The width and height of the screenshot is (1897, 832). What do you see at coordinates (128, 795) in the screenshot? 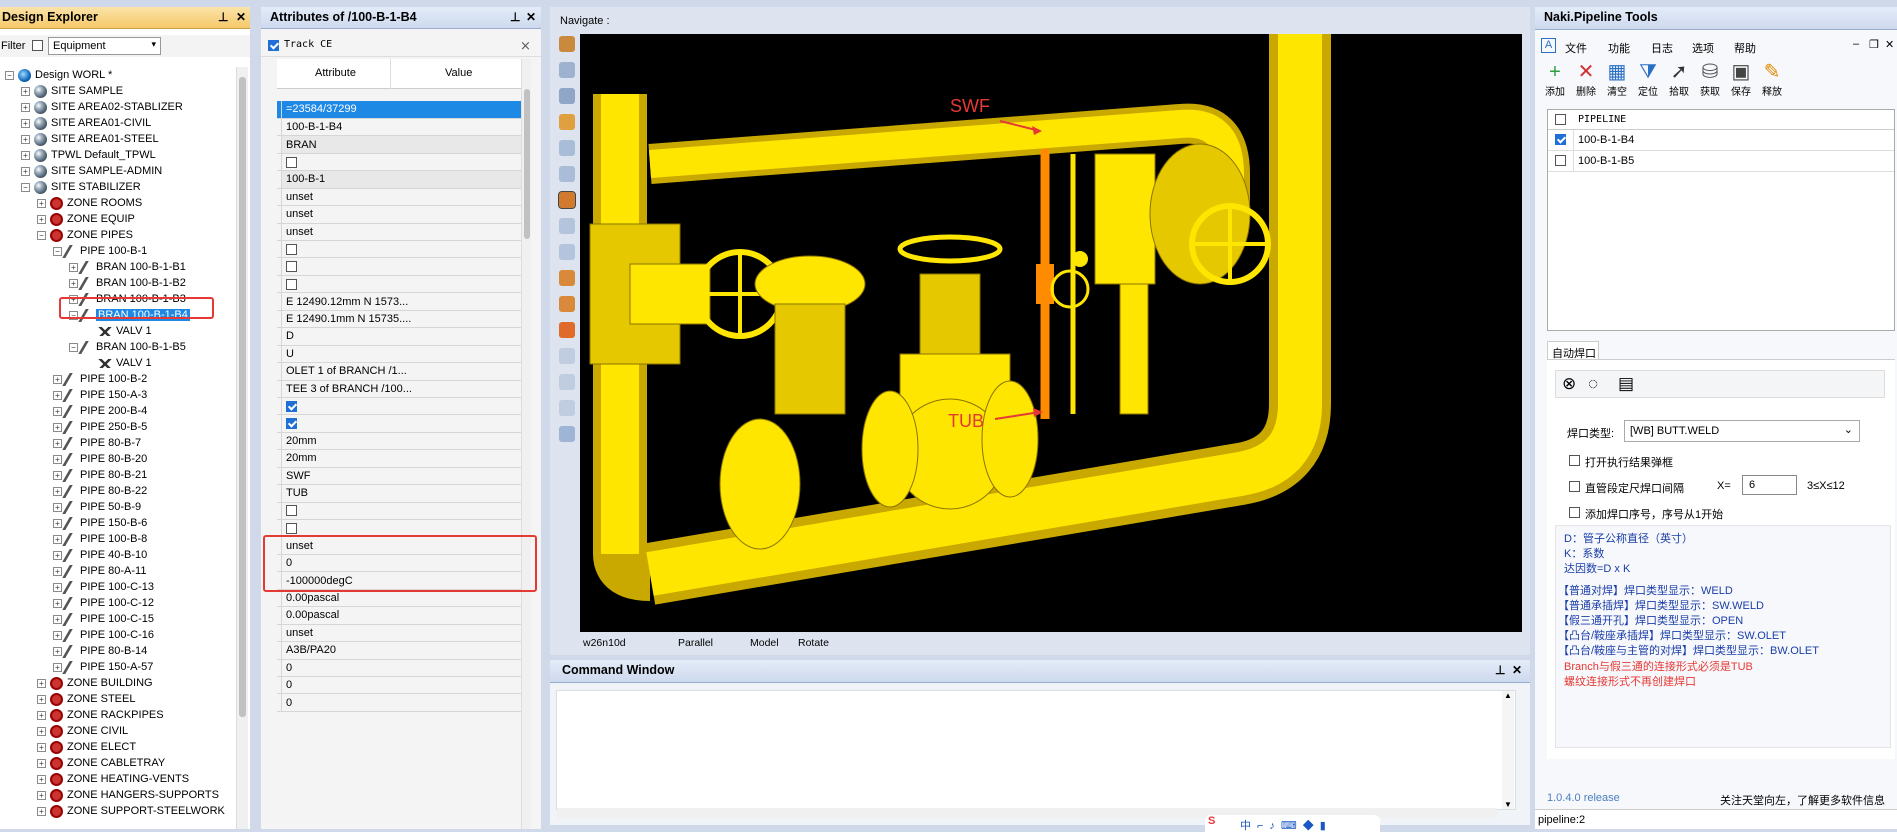
I see `tree-item: + ZONE HANGERS-SUPPORTS` at bounding box center [128, 795].